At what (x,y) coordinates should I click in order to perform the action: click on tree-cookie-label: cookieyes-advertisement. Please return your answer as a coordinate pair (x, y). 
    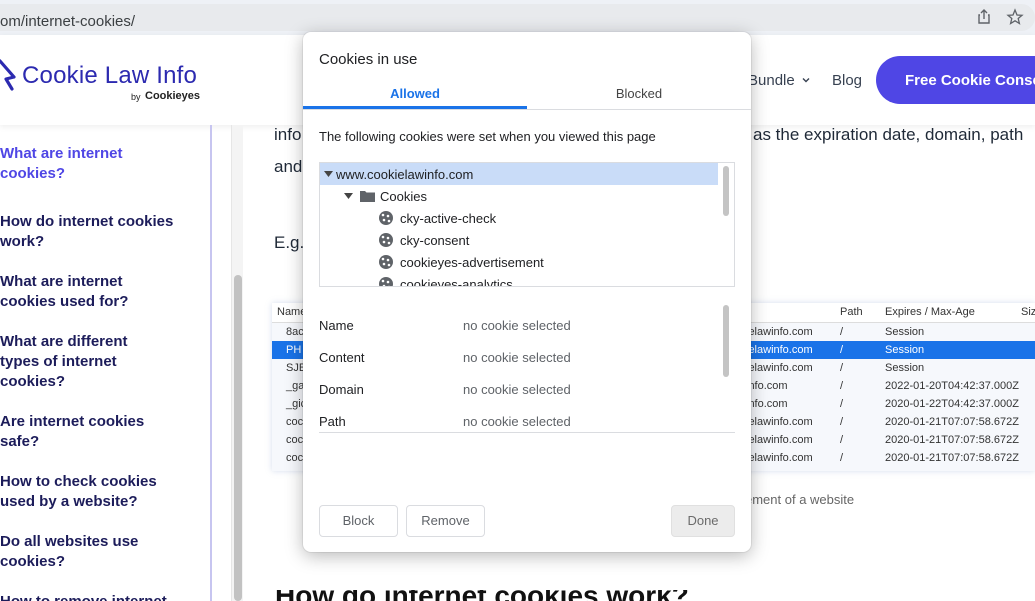
    Looking at the image, I should click on (472, 262).